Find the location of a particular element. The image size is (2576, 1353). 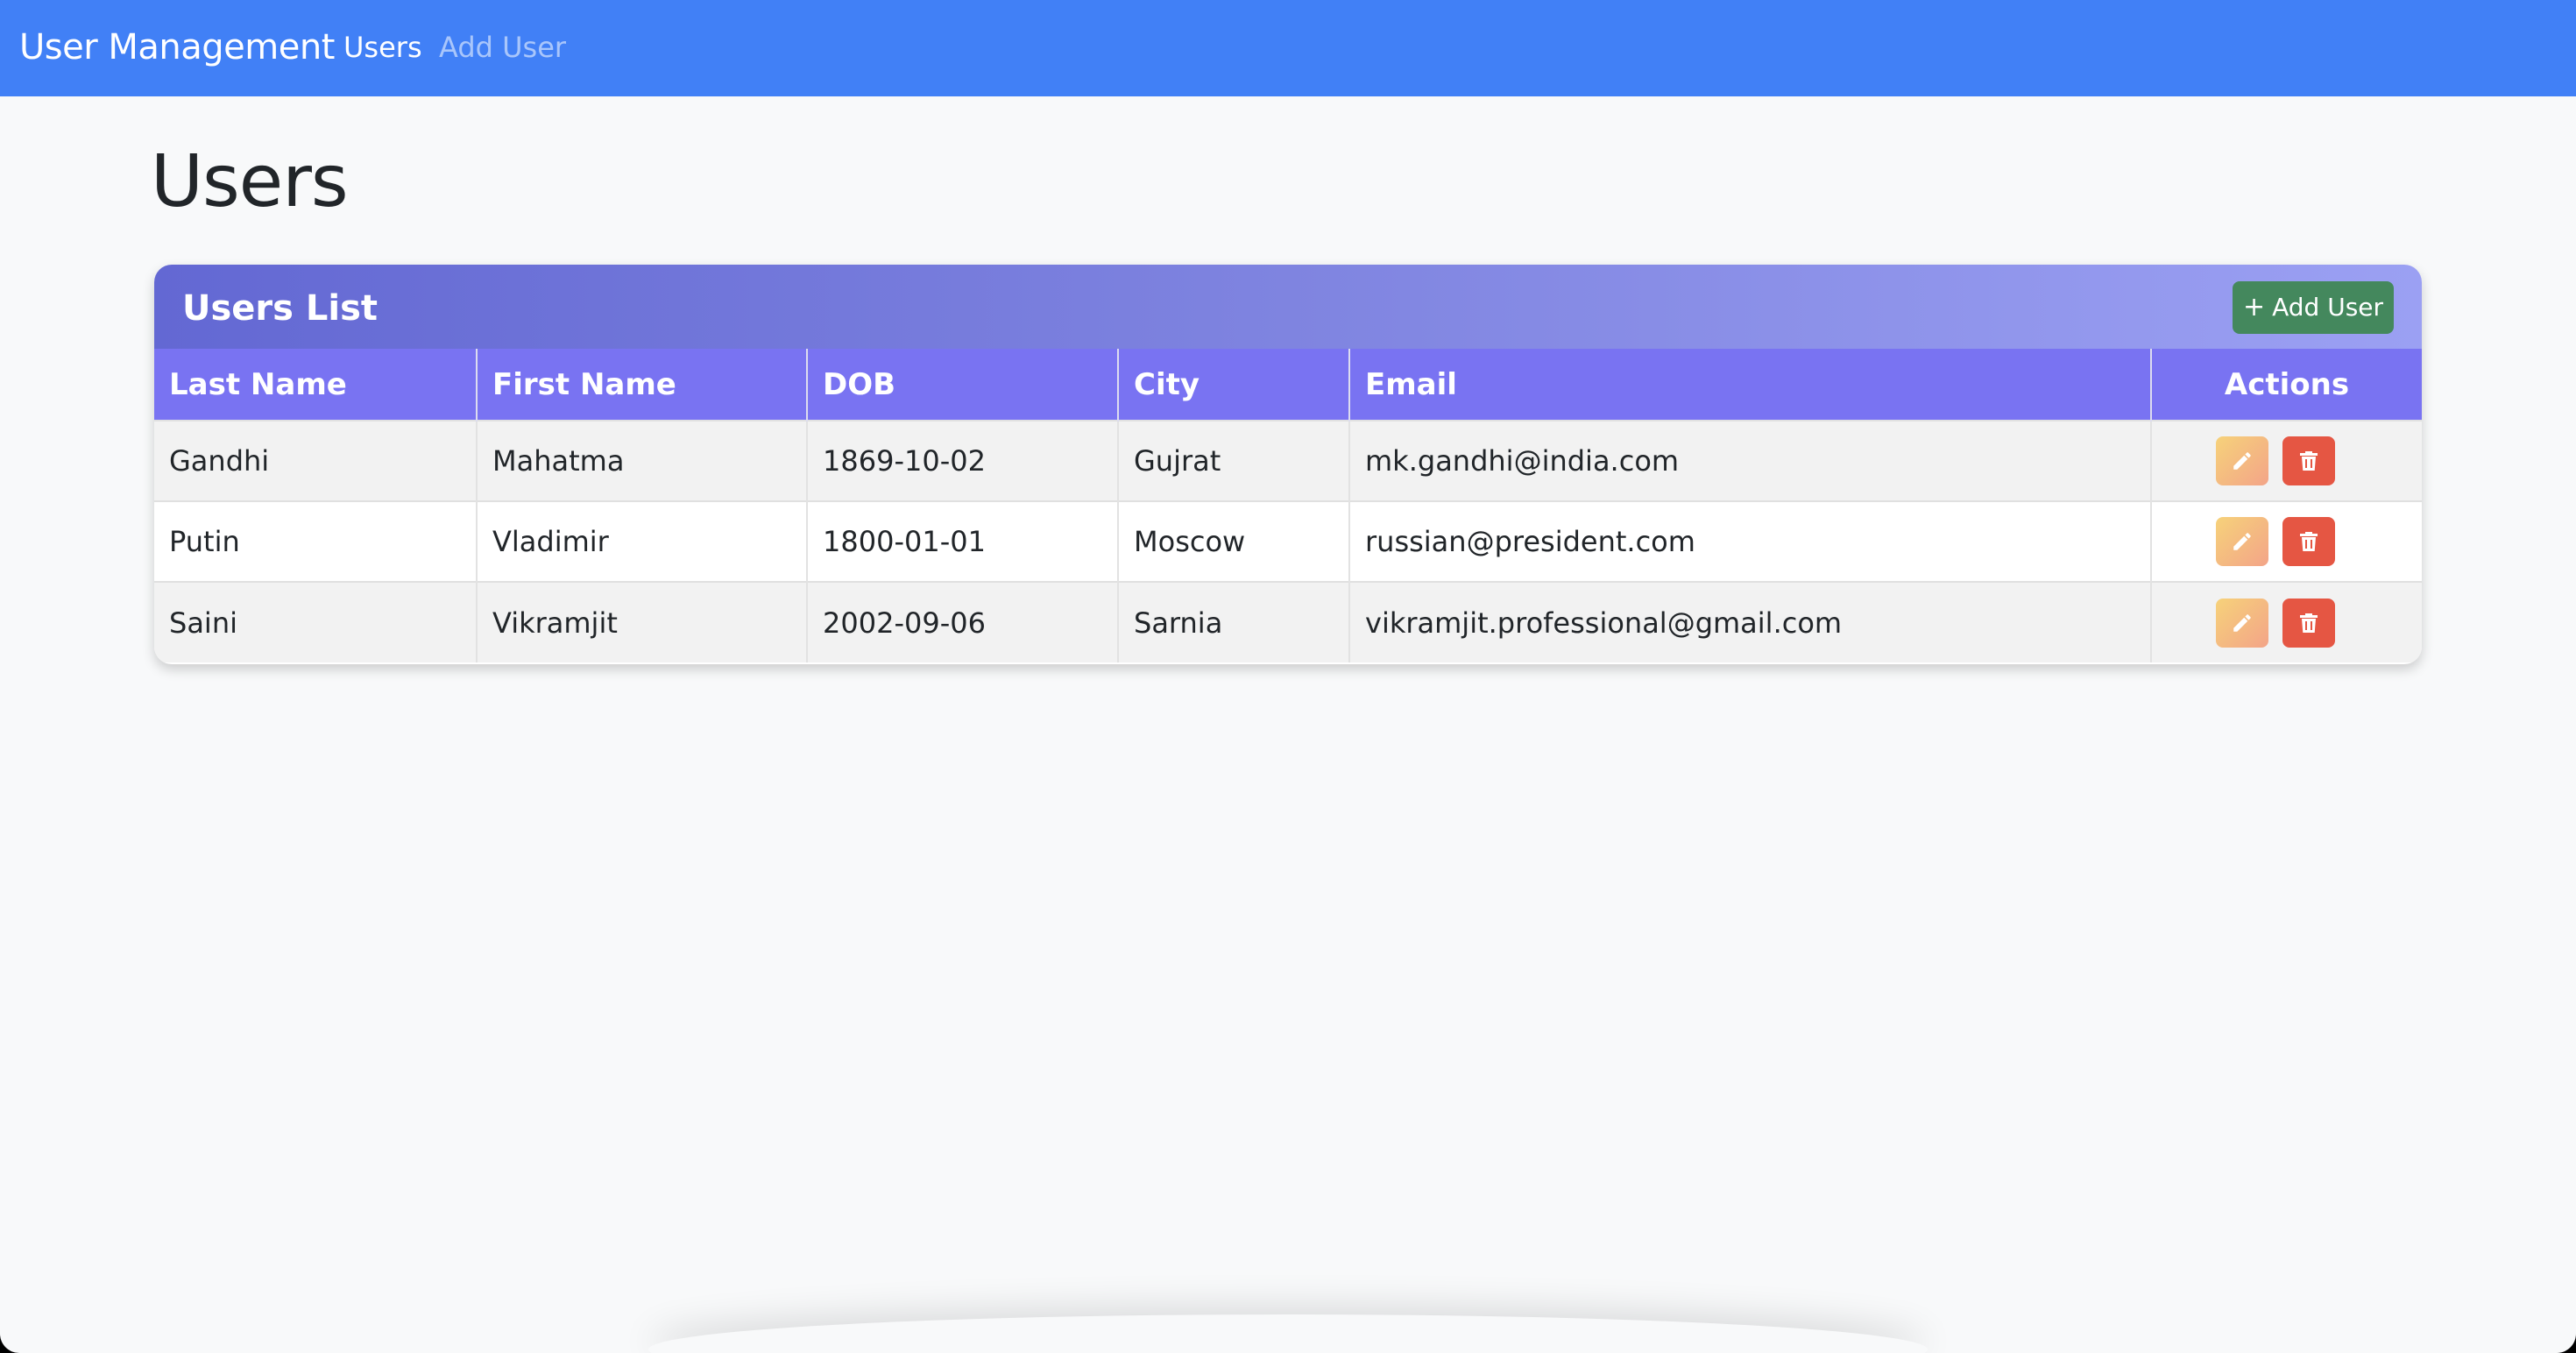

card-header: Users List + Add User is located at coordinates (1288, 307).